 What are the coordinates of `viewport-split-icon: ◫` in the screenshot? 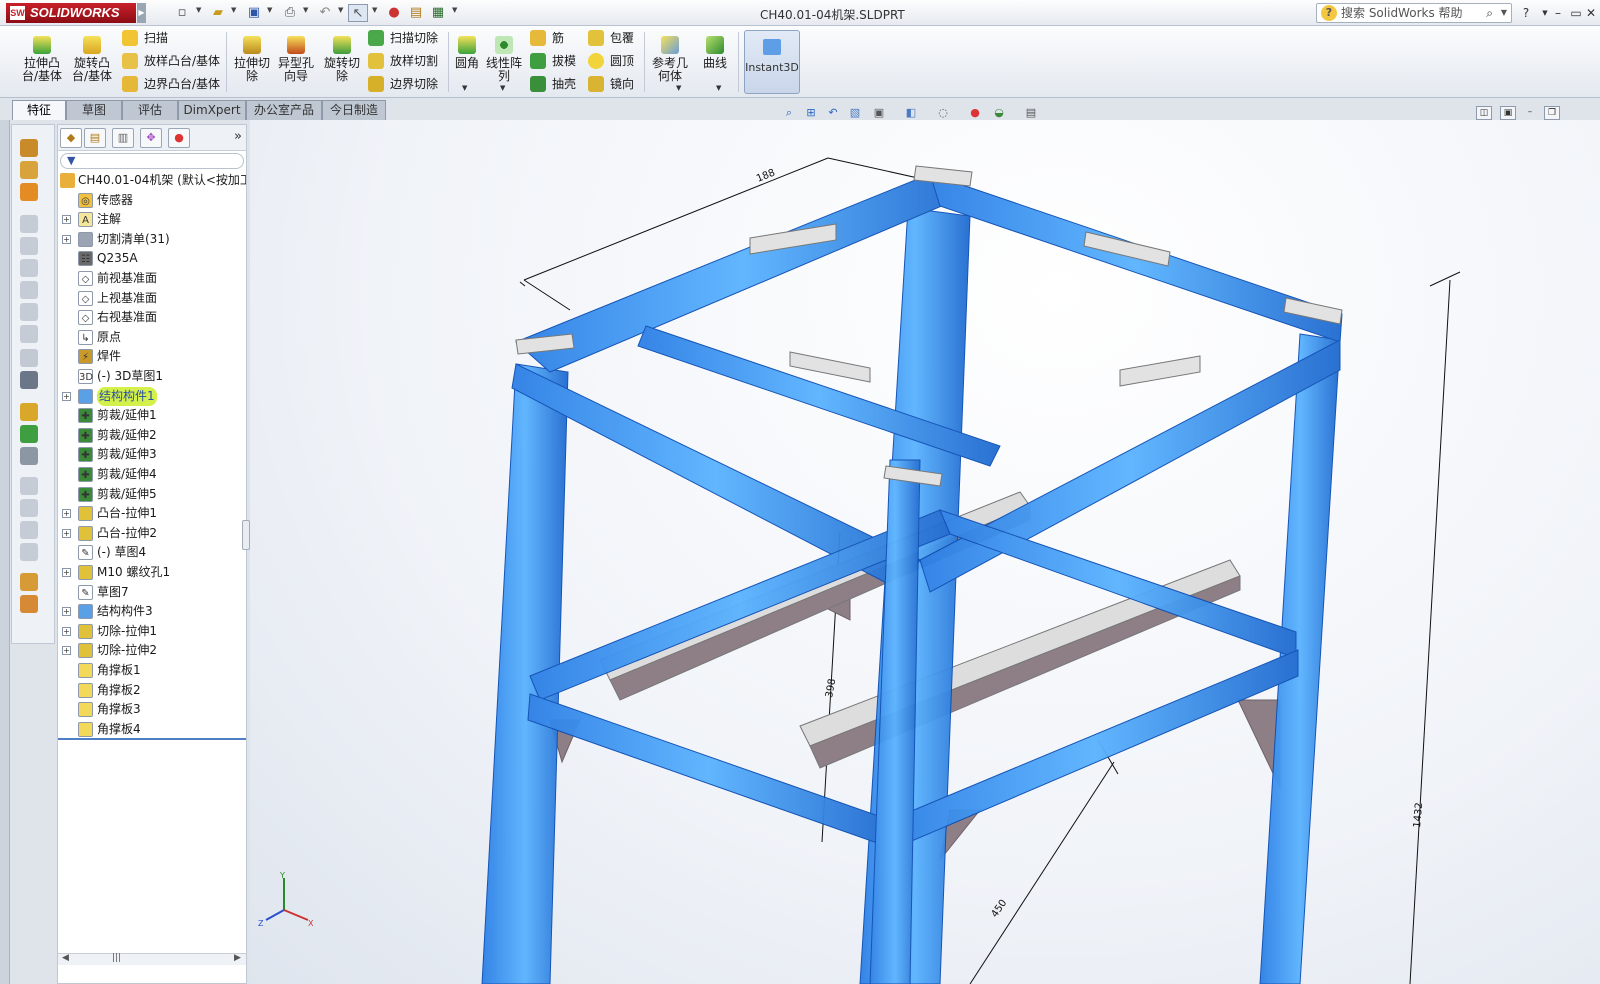 It's located at (1484, 113).